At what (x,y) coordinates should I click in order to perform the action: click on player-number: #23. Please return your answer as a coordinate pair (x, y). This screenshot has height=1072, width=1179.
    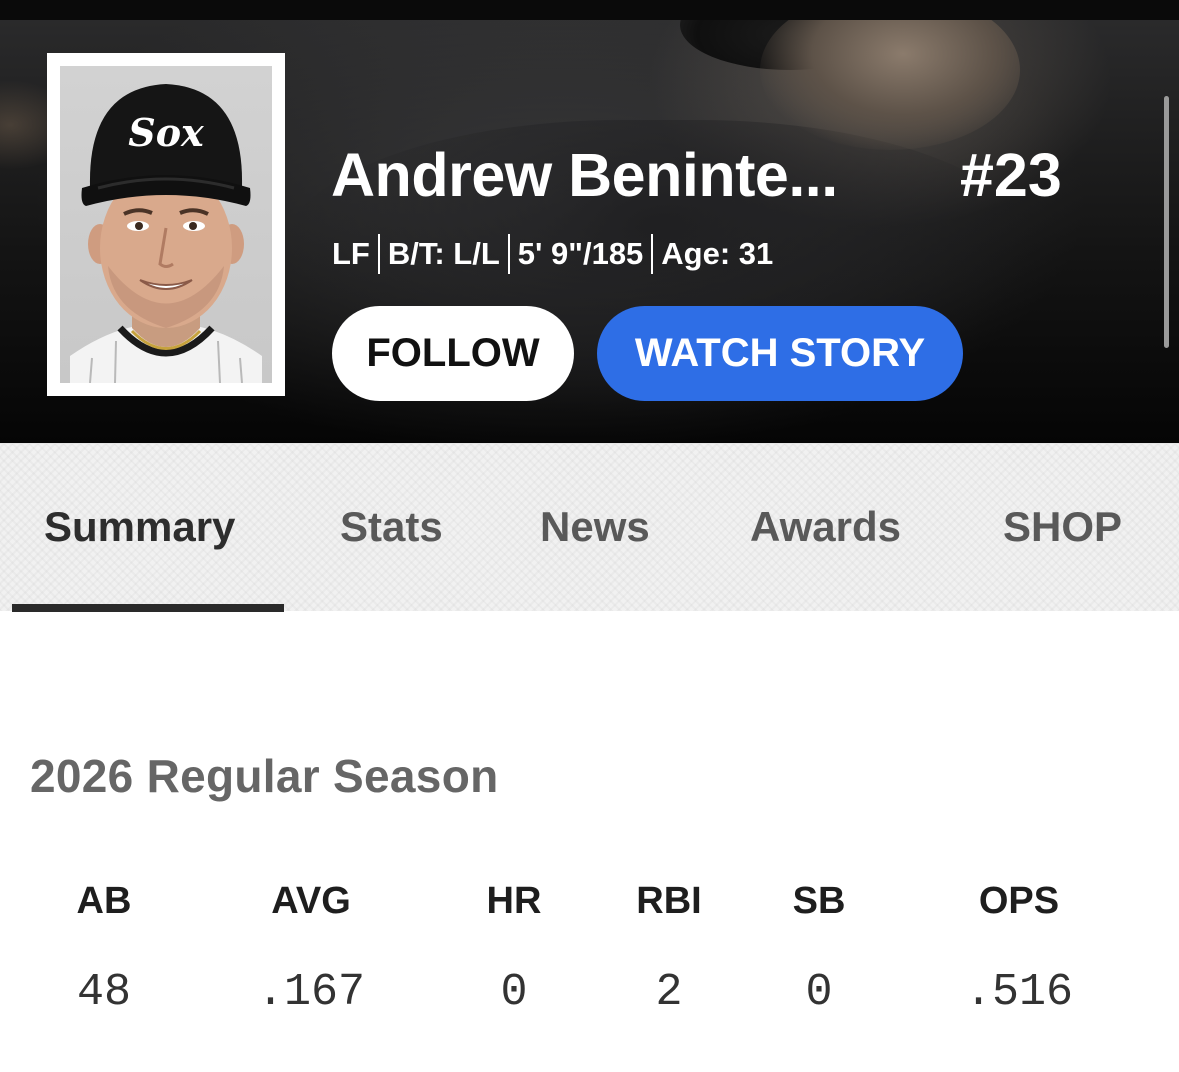
    Looking at the image, I should click on (1011, 175).